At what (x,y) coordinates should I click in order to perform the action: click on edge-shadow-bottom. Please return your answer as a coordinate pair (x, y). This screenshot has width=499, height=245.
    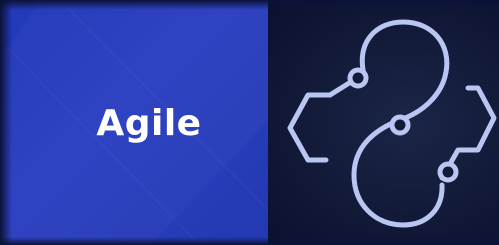
    Looking at the image, I should click on (249, 241).